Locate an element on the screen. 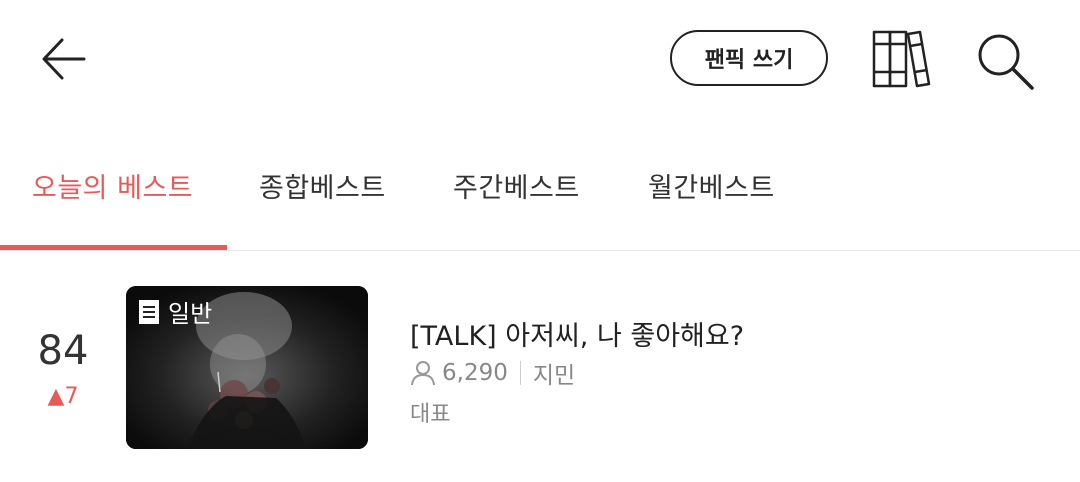 The height and width of the screenshot is (482, 1080). write-fanfic-label: 팬픽 쓰기 is located at coordinates (749, 60).